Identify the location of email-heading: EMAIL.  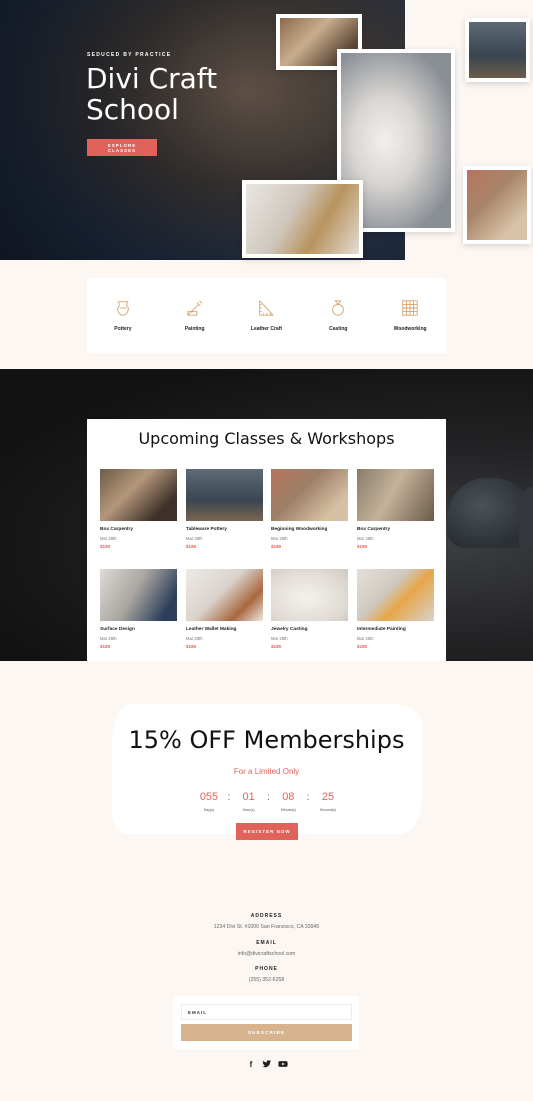
(266, 943).